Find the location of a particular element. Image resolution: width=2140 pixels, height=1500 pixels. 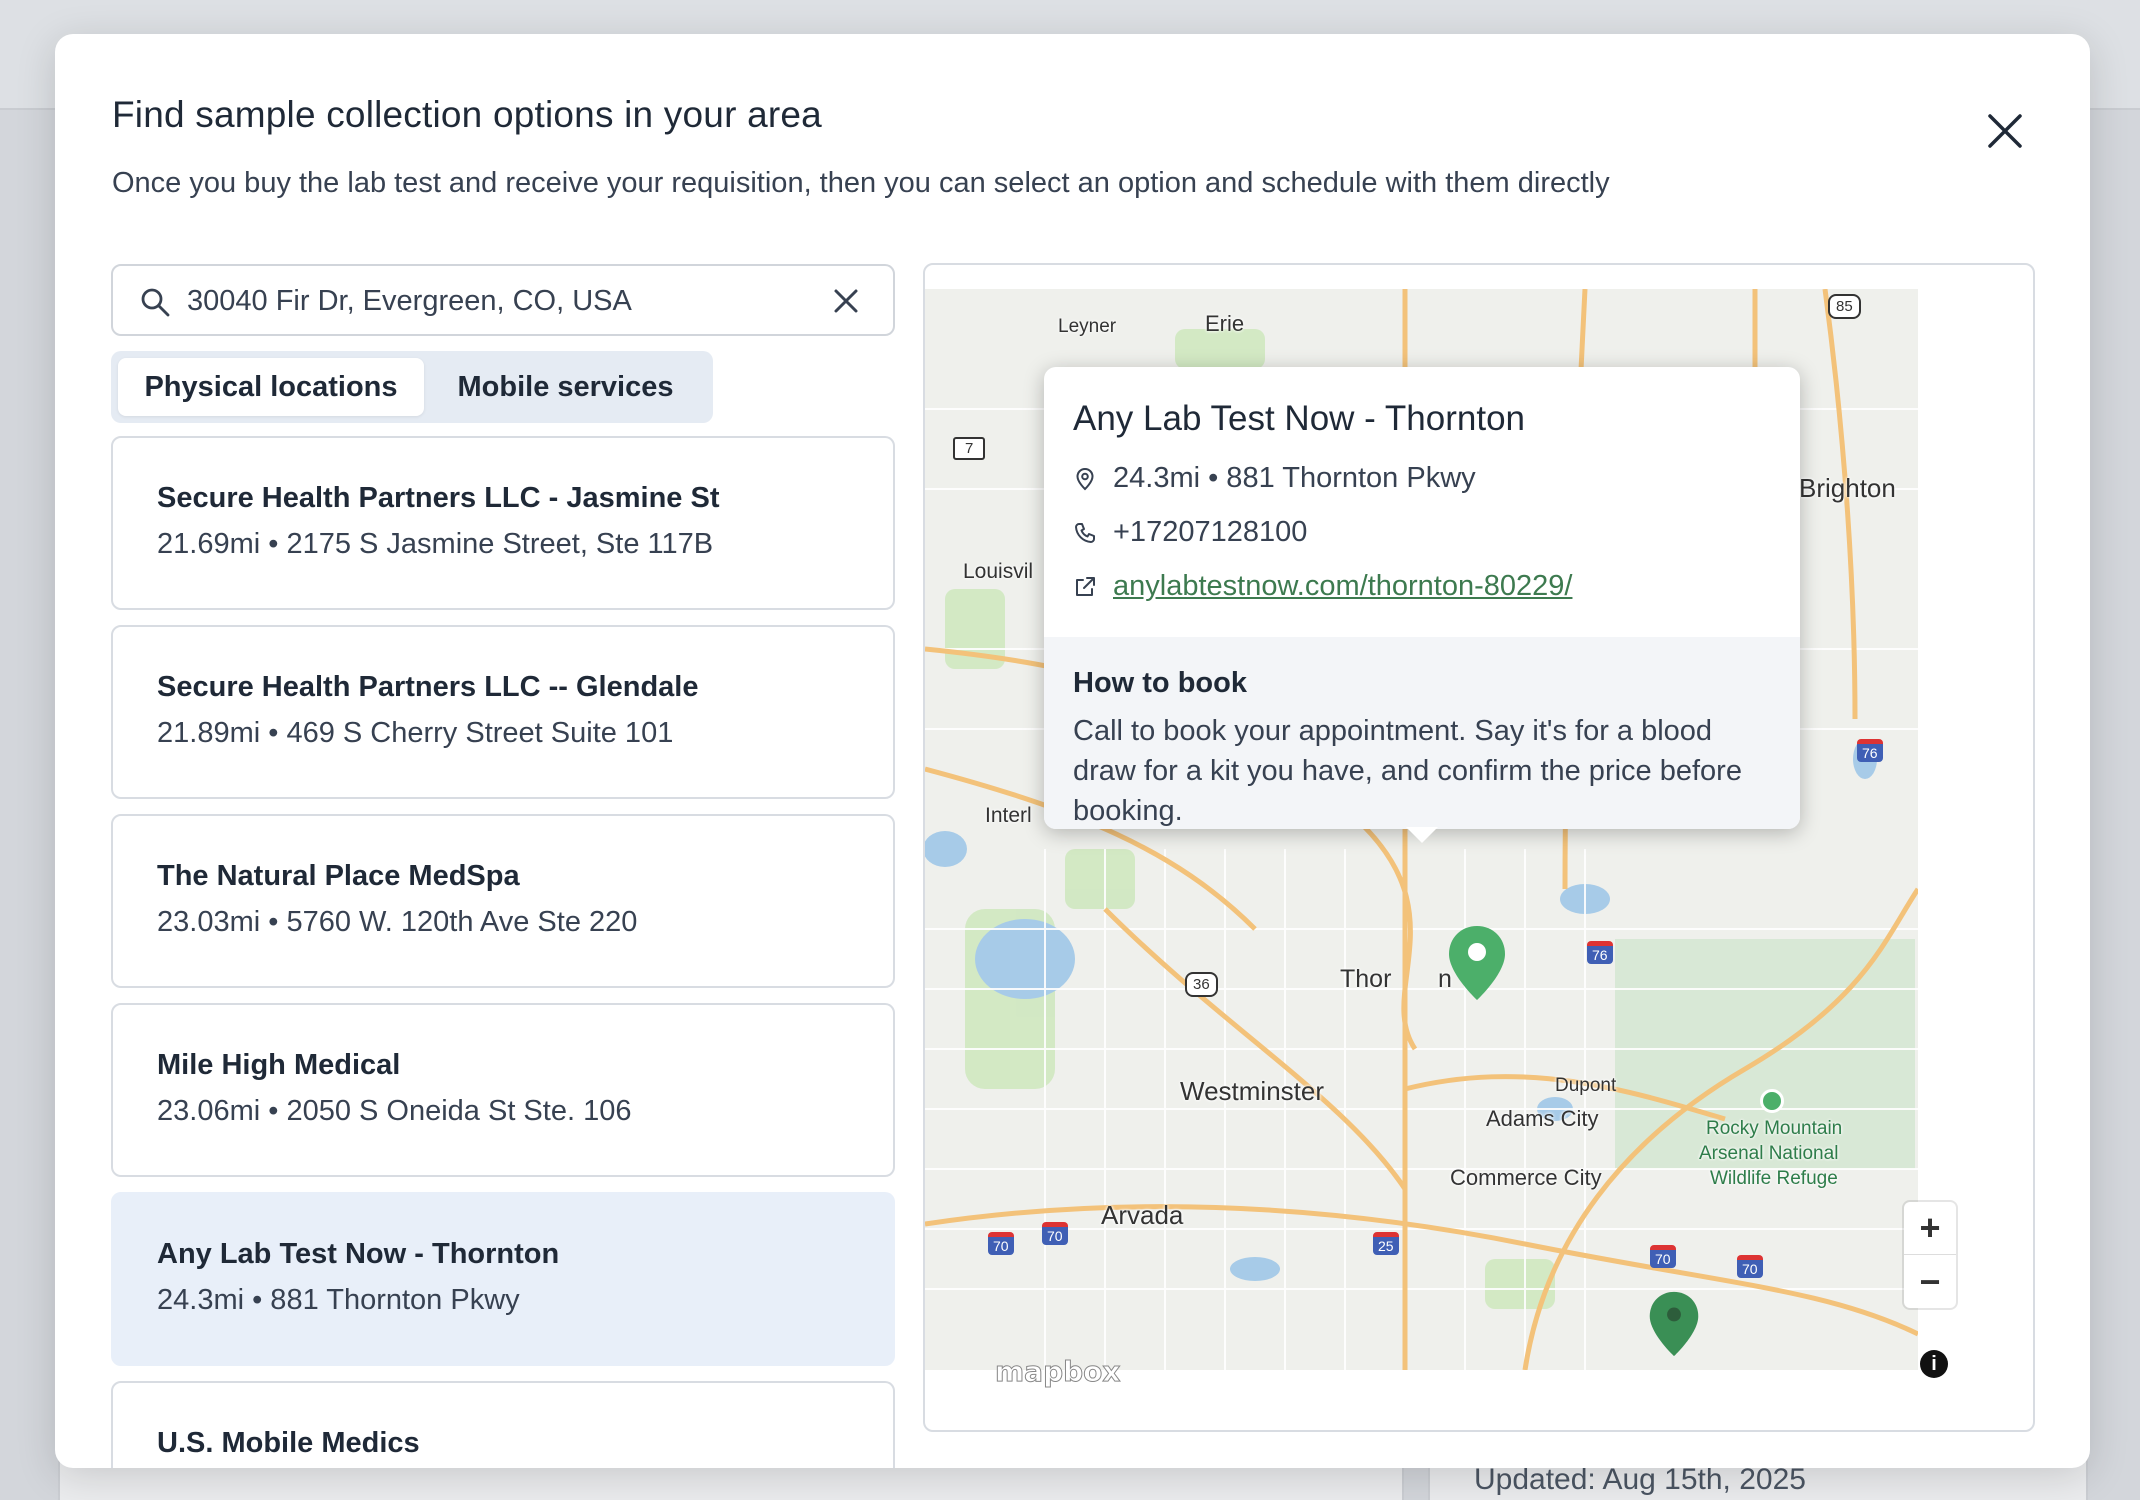

location-card: U.S. Mobile Medics is located at coordinates (503, 1424).